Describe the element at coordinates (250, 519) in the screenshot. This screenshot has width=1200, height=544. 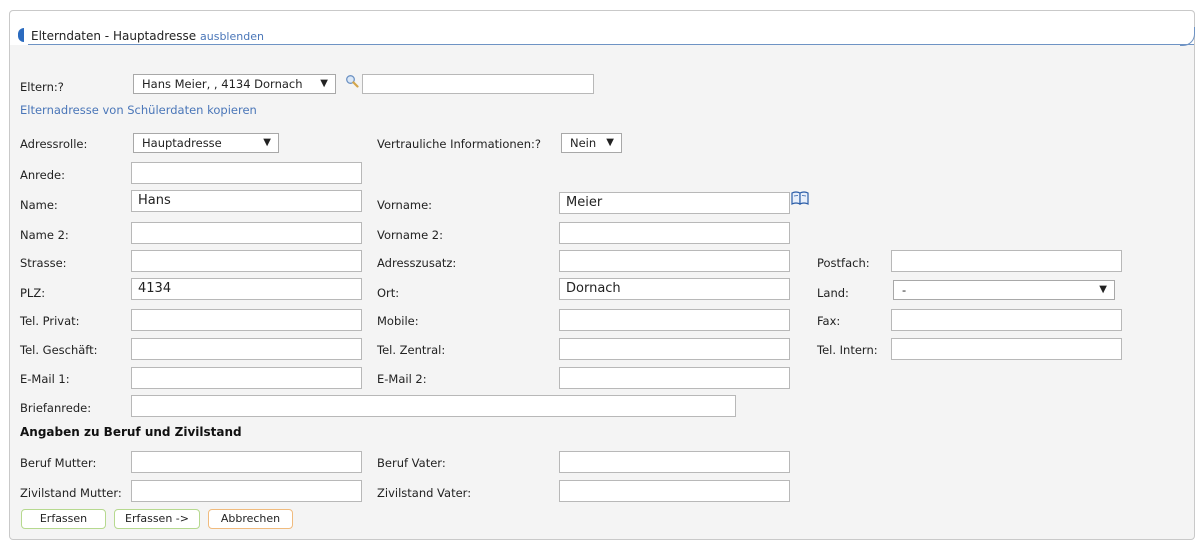
I see `abbrechen-button: Abbrechen` at that location.